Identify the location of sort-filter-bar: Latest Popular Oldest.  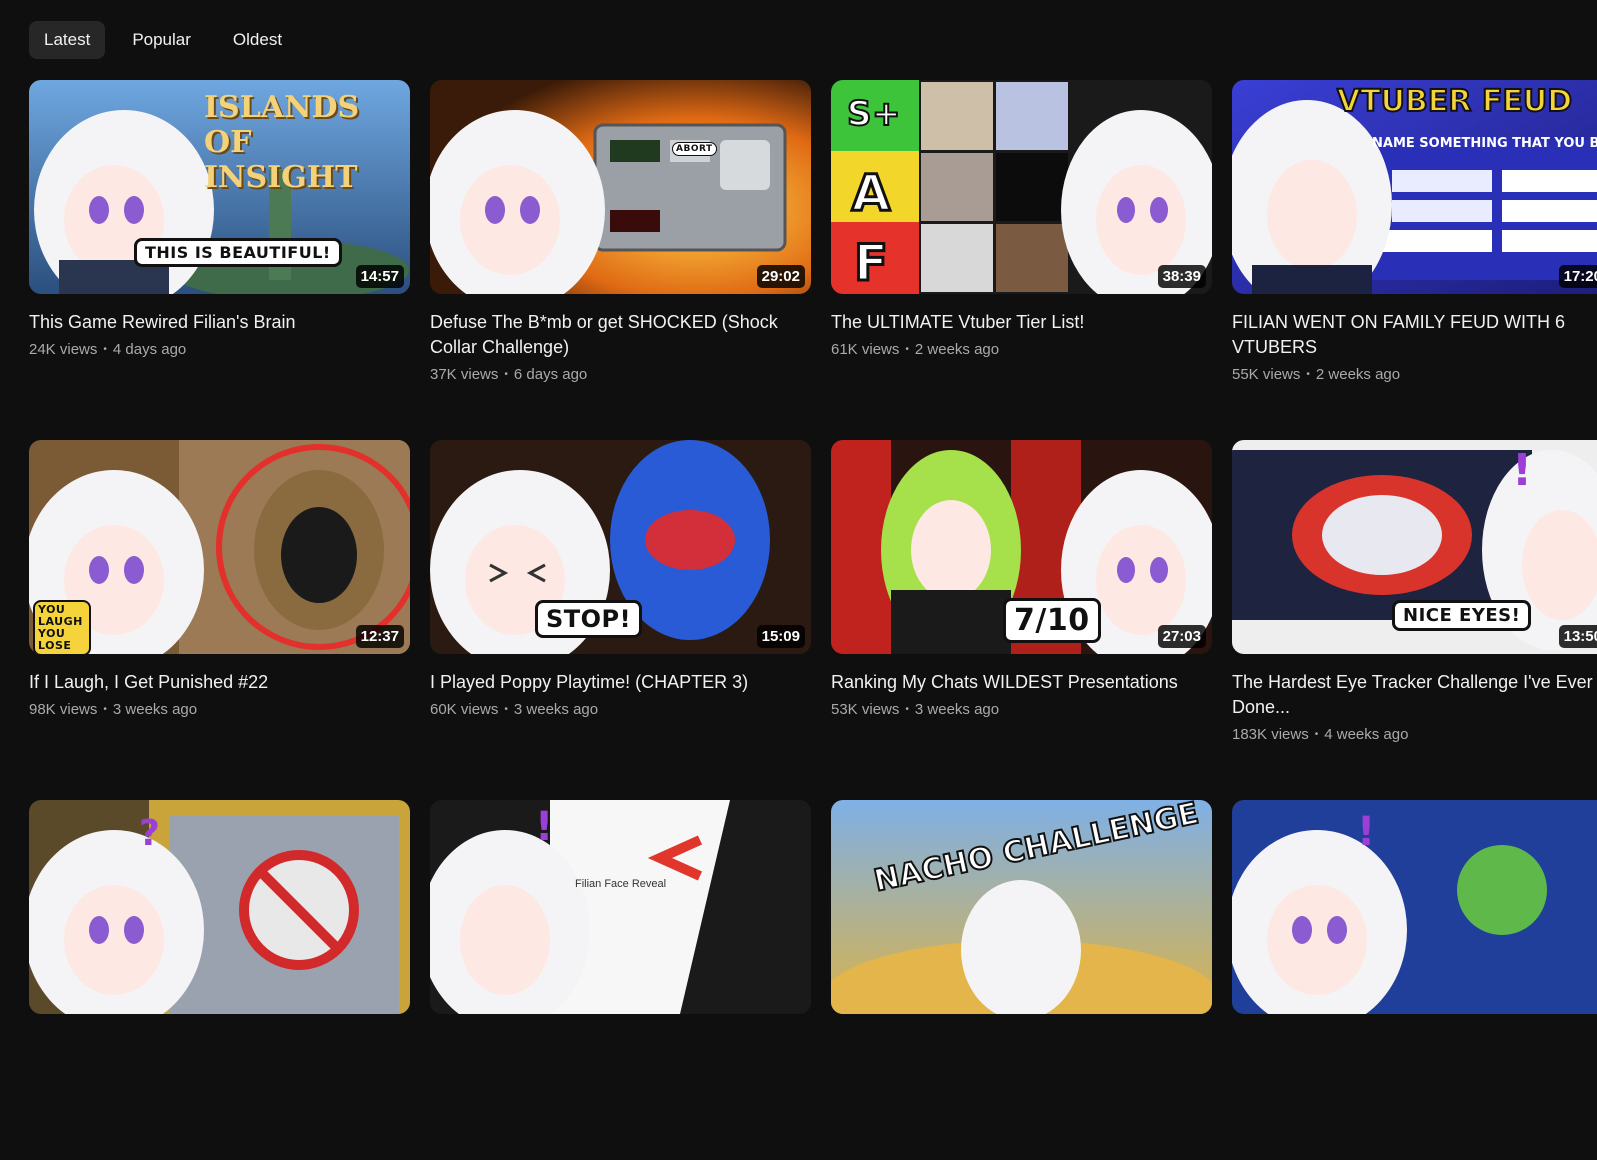
(163, 40).